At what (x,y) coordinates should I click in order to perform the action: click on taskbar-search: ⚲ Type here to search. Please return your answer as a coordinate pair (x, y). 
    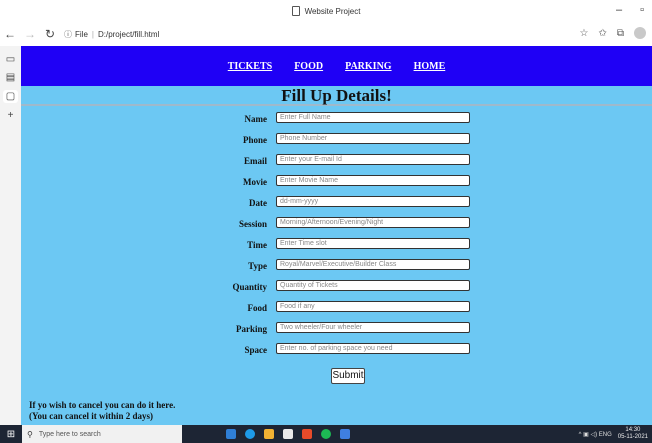
    Looking at the image, I should click on (102, 434).